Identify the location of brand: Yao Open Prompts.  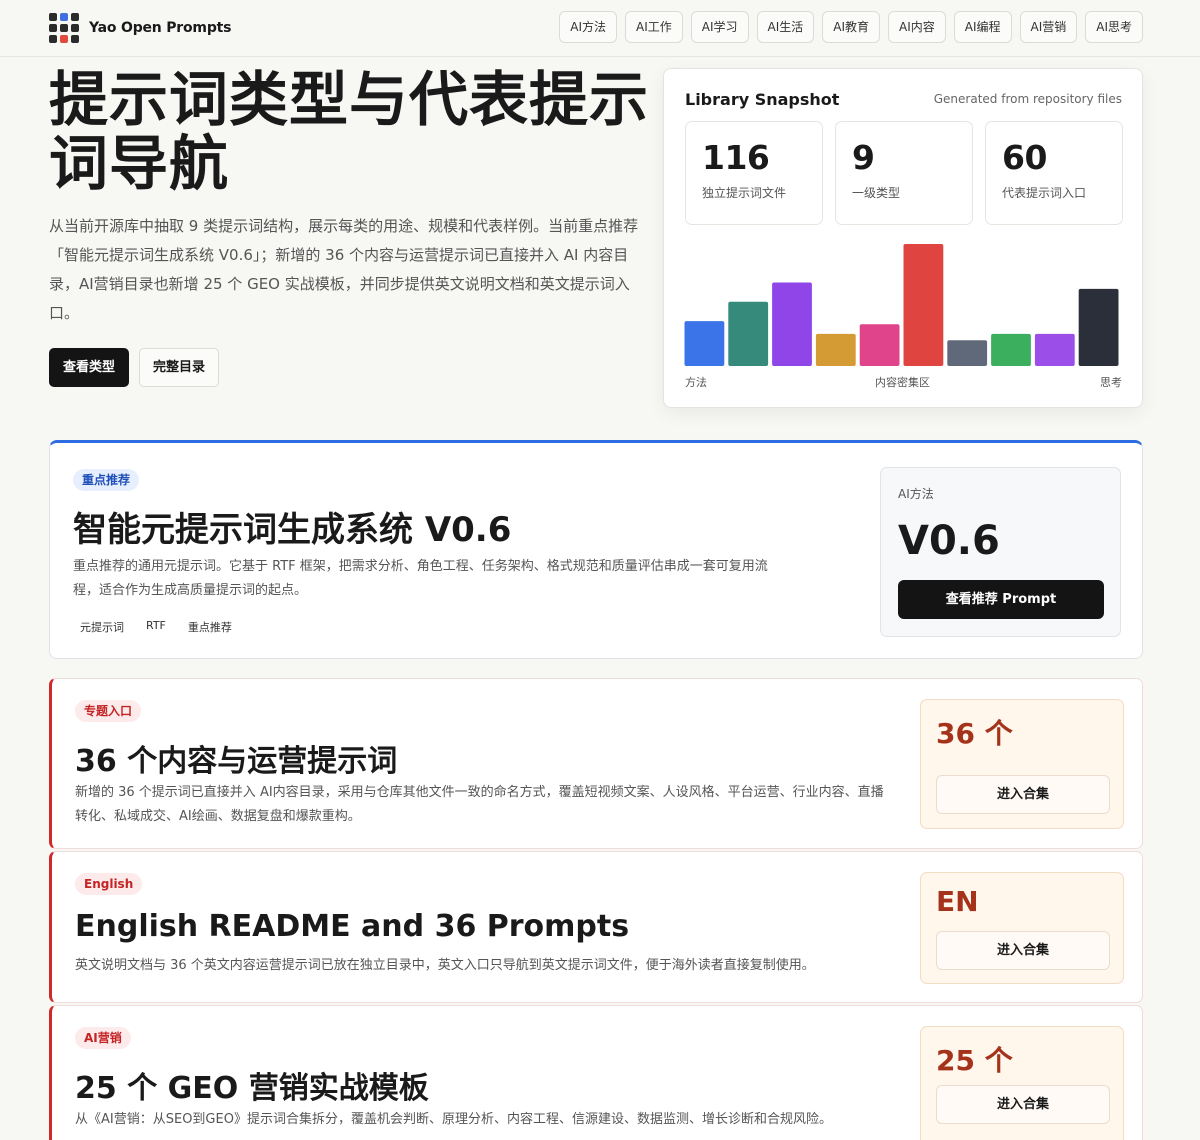
(140, 28).